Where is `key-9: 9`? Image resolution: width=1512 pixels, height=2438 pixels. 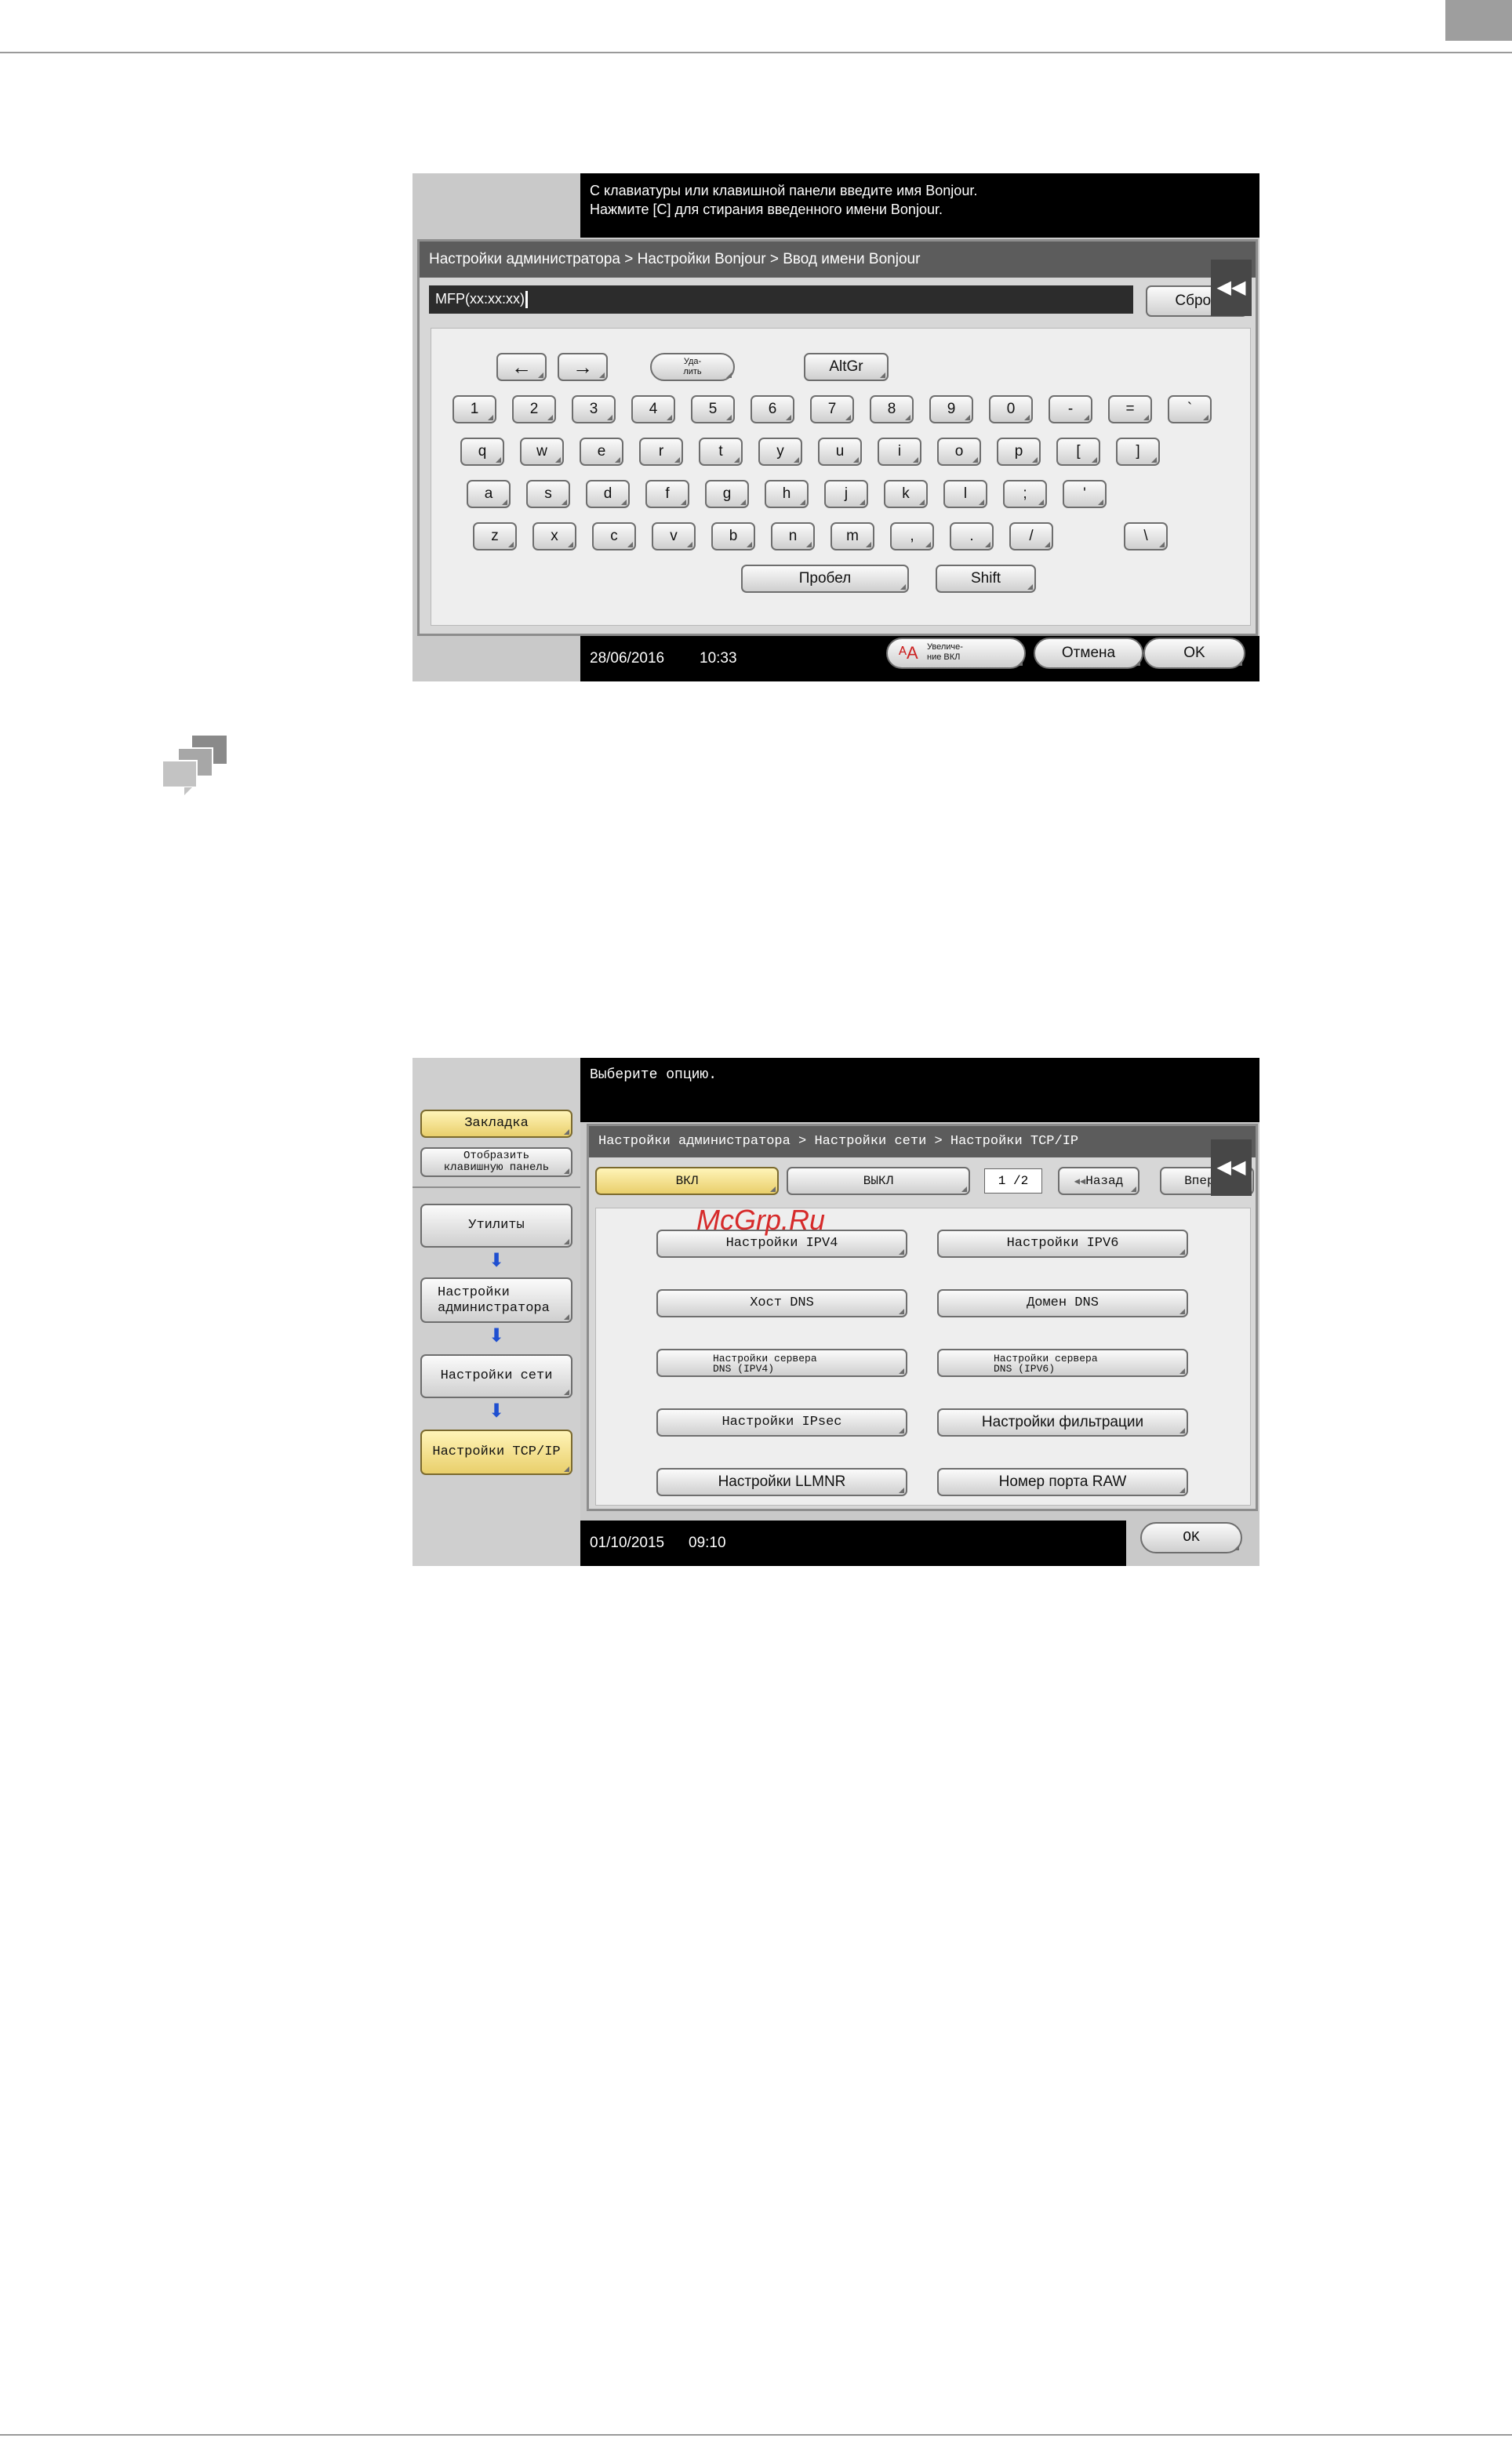 key-9: 9 is located at coordinates (951, 409).